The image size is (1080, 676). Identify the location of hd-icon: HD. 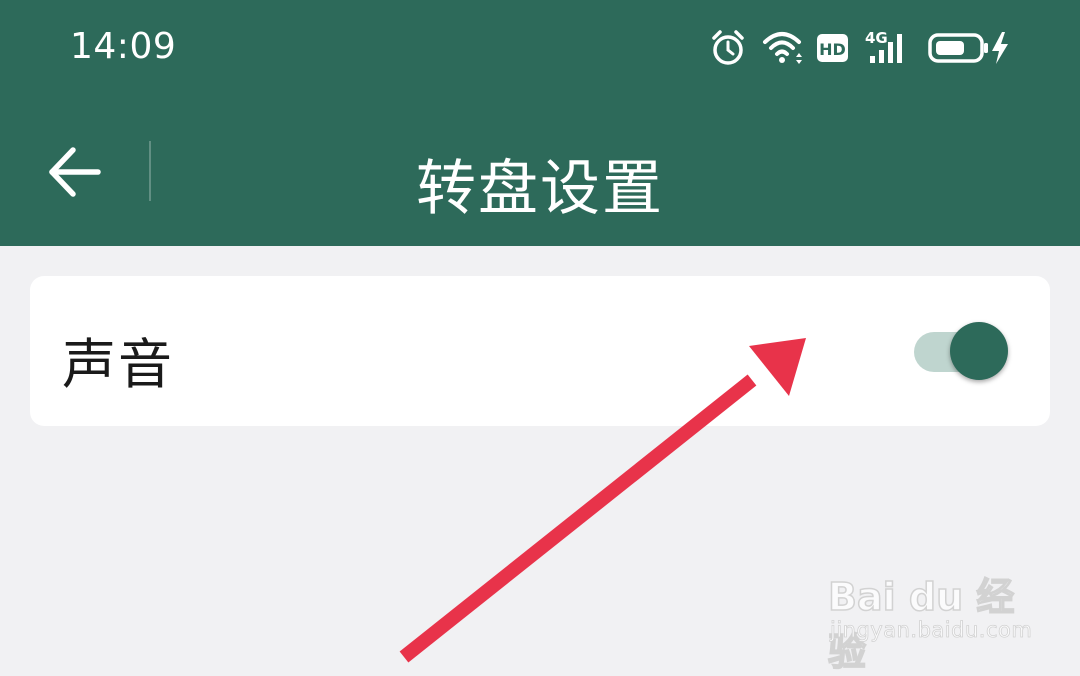
(832, 48).